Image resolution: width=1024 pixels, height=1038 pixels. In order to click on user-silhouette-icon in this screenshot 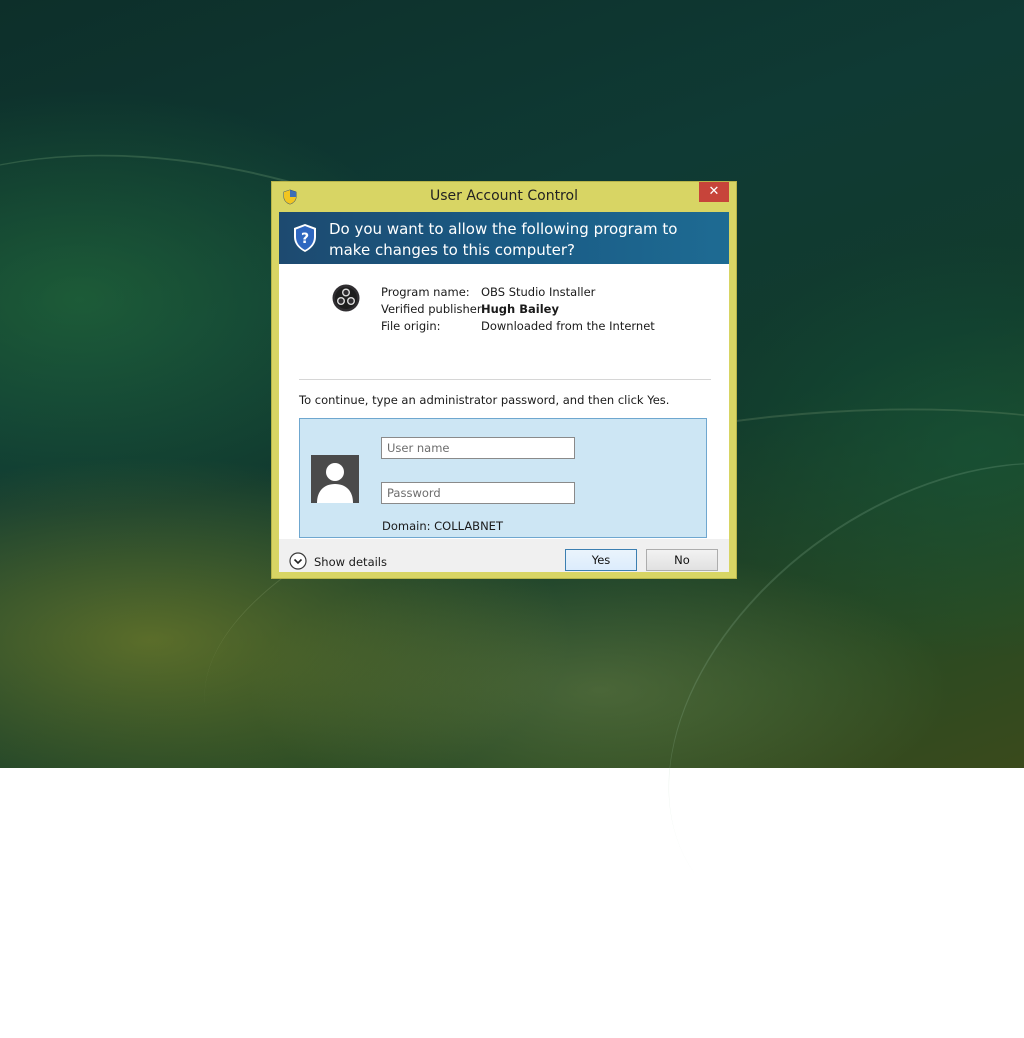, I will do `click(335, 483)`.